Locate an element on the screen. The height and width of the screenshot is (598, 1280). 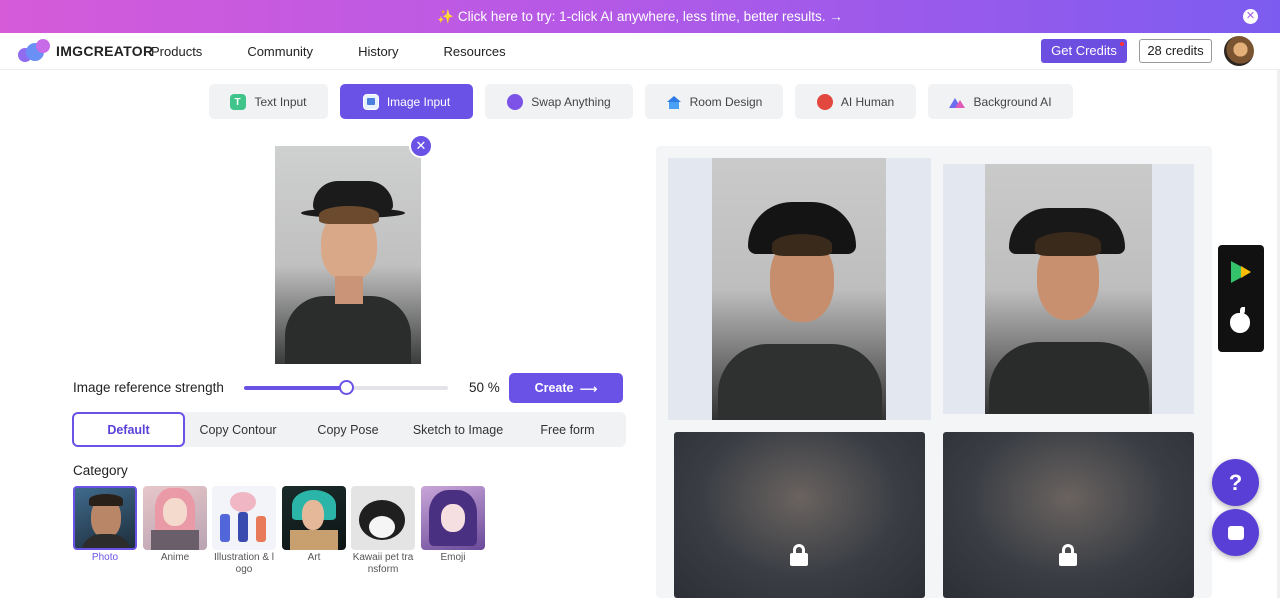
main-nav: Products Community History Resources is located at coordinates (351, 51).